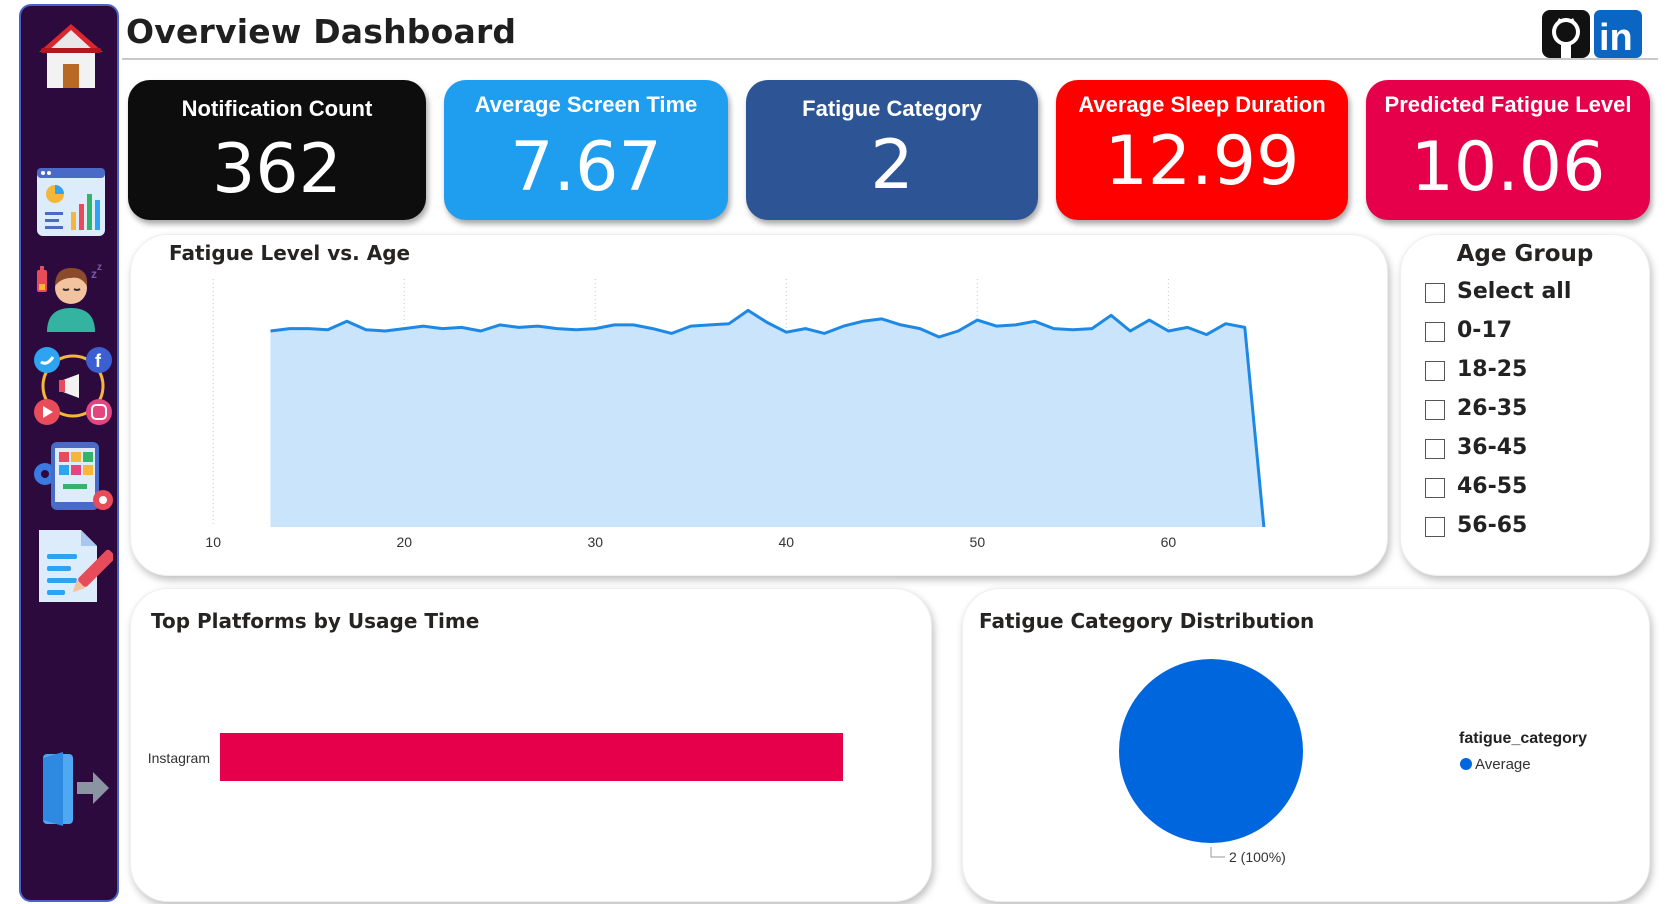 Image resolution: width=1672 pixels, height=904 pixels. Describe the element at coordinates (892, 108) in the screenshot. I see `kpi-label: Fatigue Category` at that location.